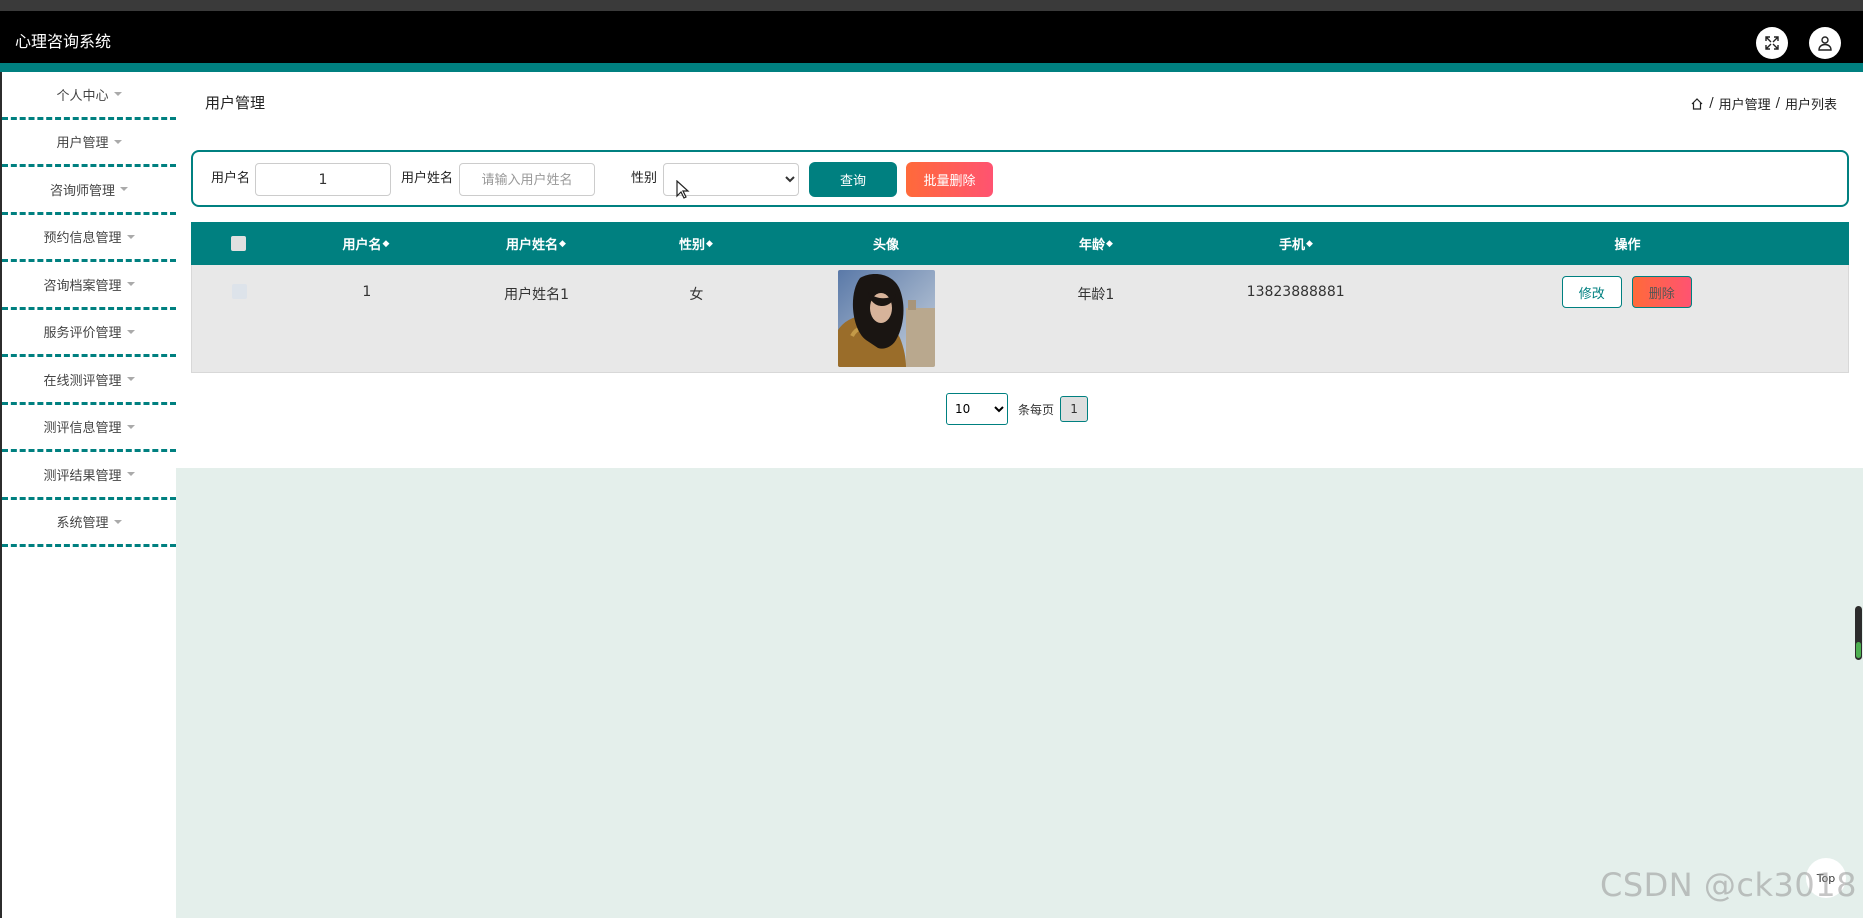 The height and width of the screenshot is (918, 1863). What do you see at coordinates (1074, 409) in the screenshot?
I see `page-number-button: 1` at bounding box center [1074, 409].